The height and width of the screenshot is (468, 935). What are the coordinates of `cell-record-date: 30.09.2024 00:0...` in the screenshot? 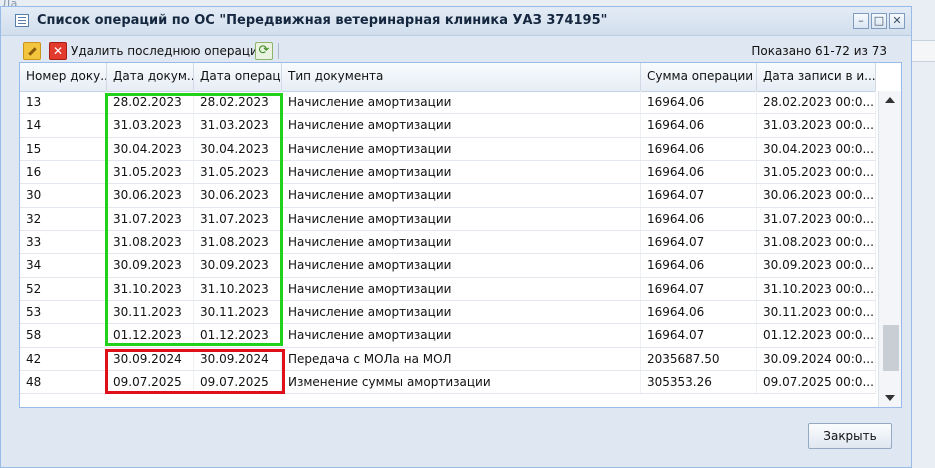 It's located at (816, 358).